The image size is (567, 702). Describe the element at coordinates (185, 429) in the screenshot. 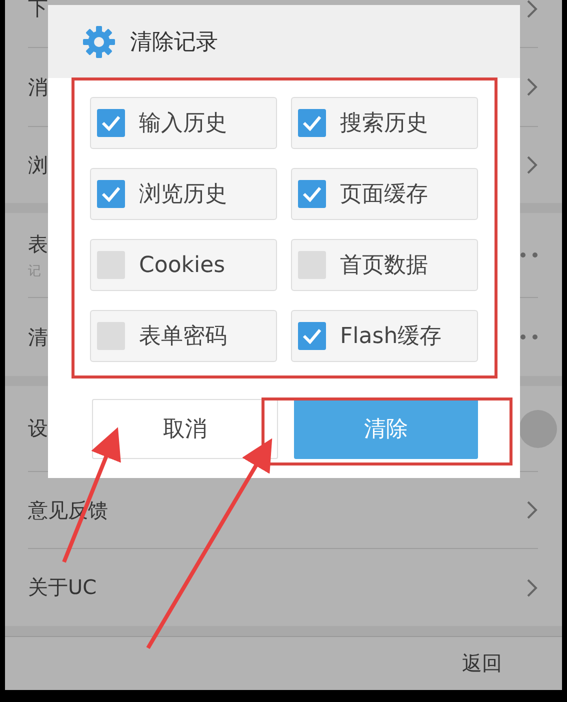

I see `cancel-button: 取消` at that location.